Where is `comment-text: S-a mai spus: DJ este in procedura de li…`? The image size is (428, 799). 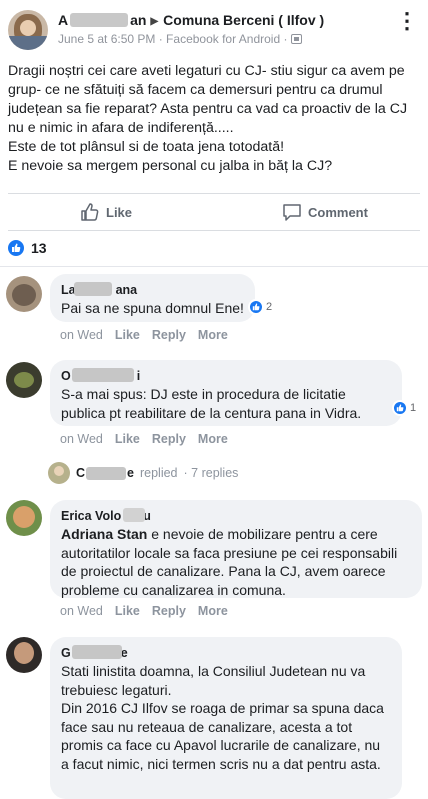
comment-text: S-a mai spus: DJ este in procedura de li… is located at coordinates (211, 403).